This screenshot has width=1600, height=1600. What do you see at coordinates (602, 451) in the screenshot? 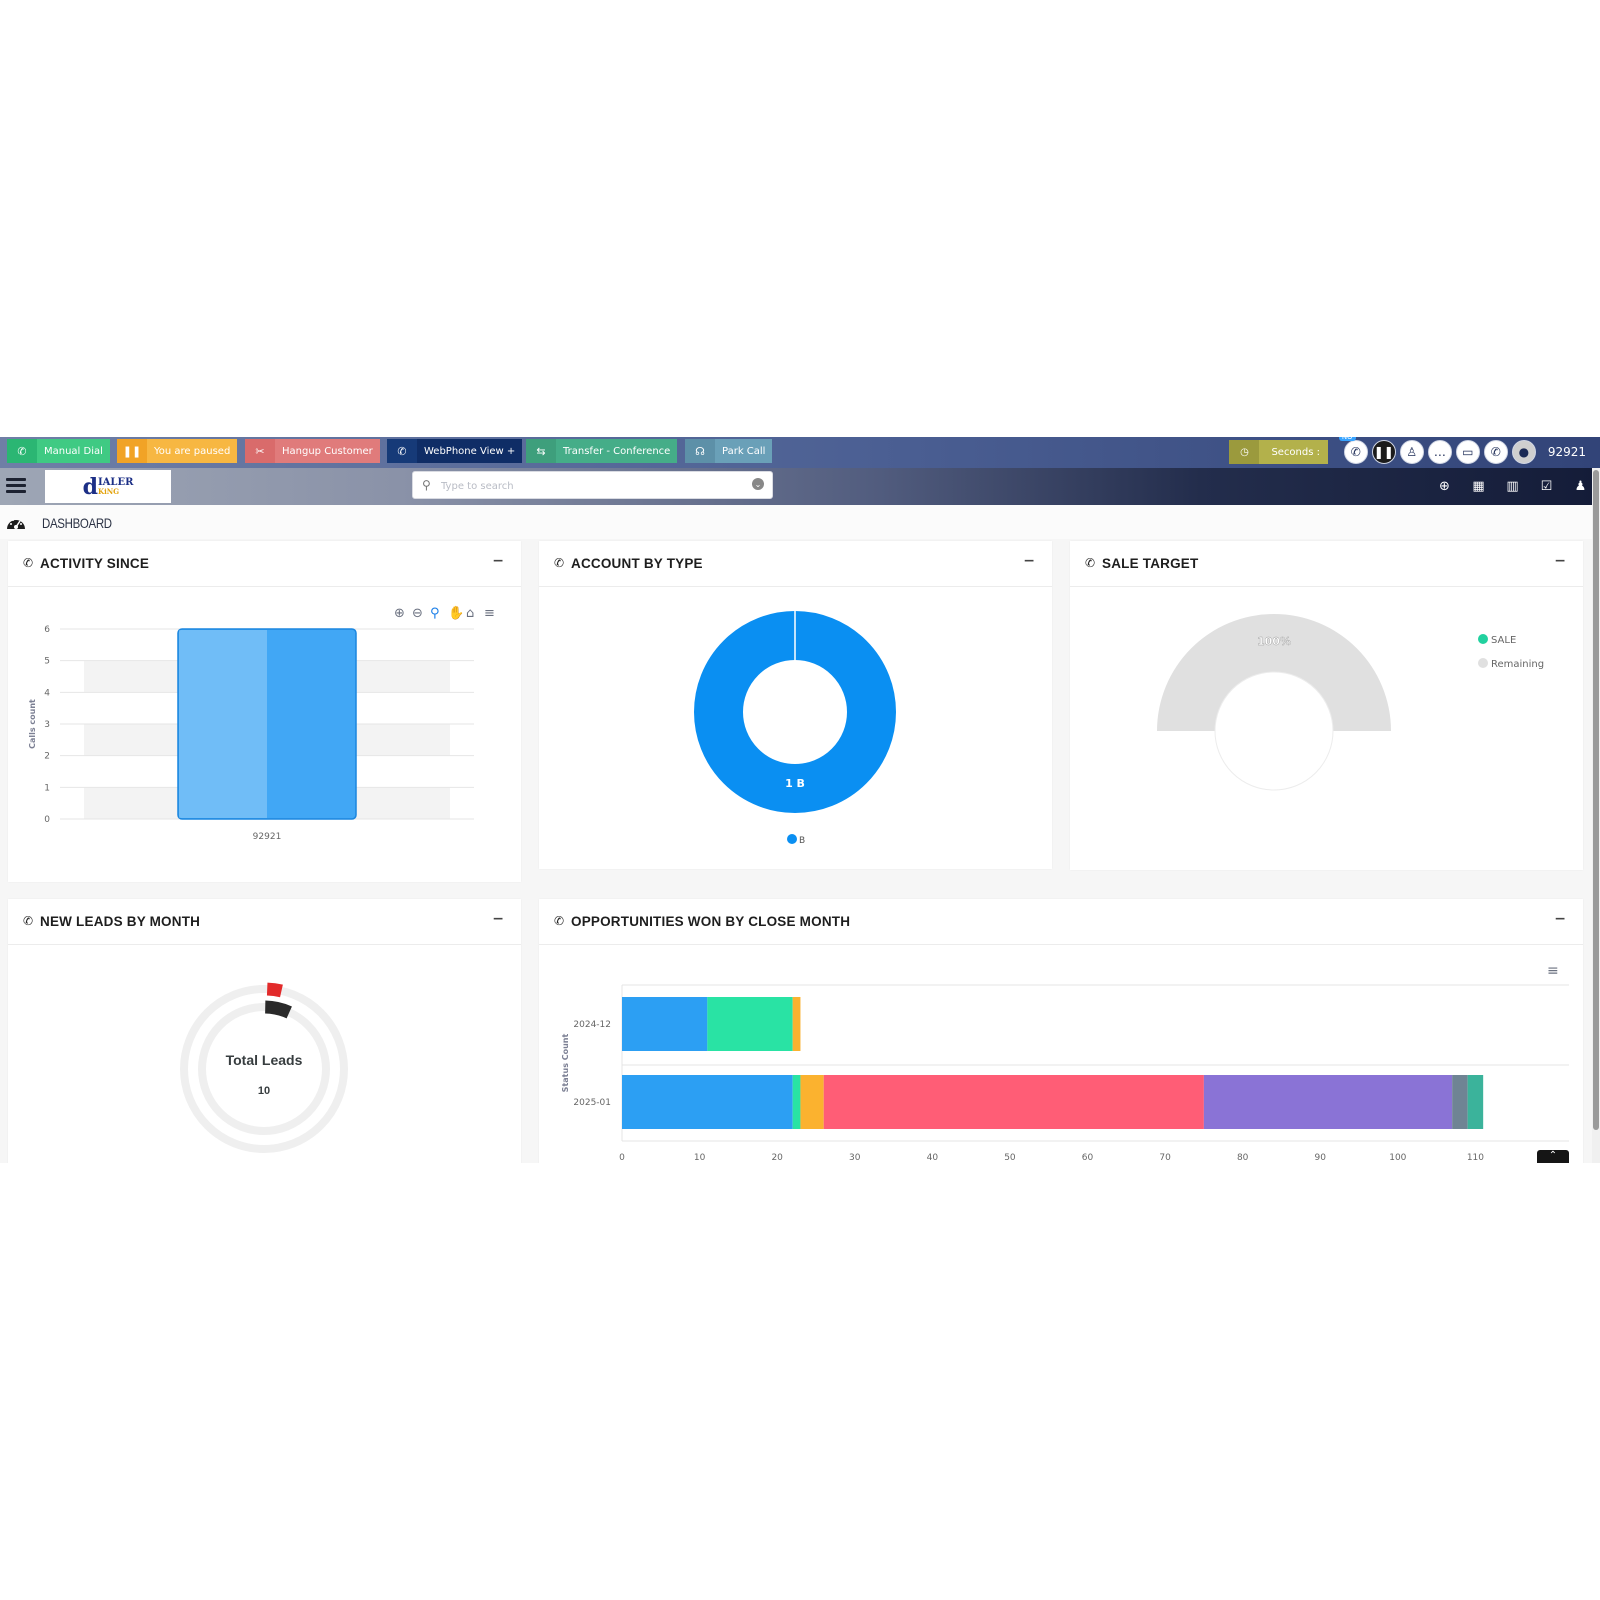
I see `transfer-conference-button: ⇆ Transfer - Conference` at bounding box center [602, 451].